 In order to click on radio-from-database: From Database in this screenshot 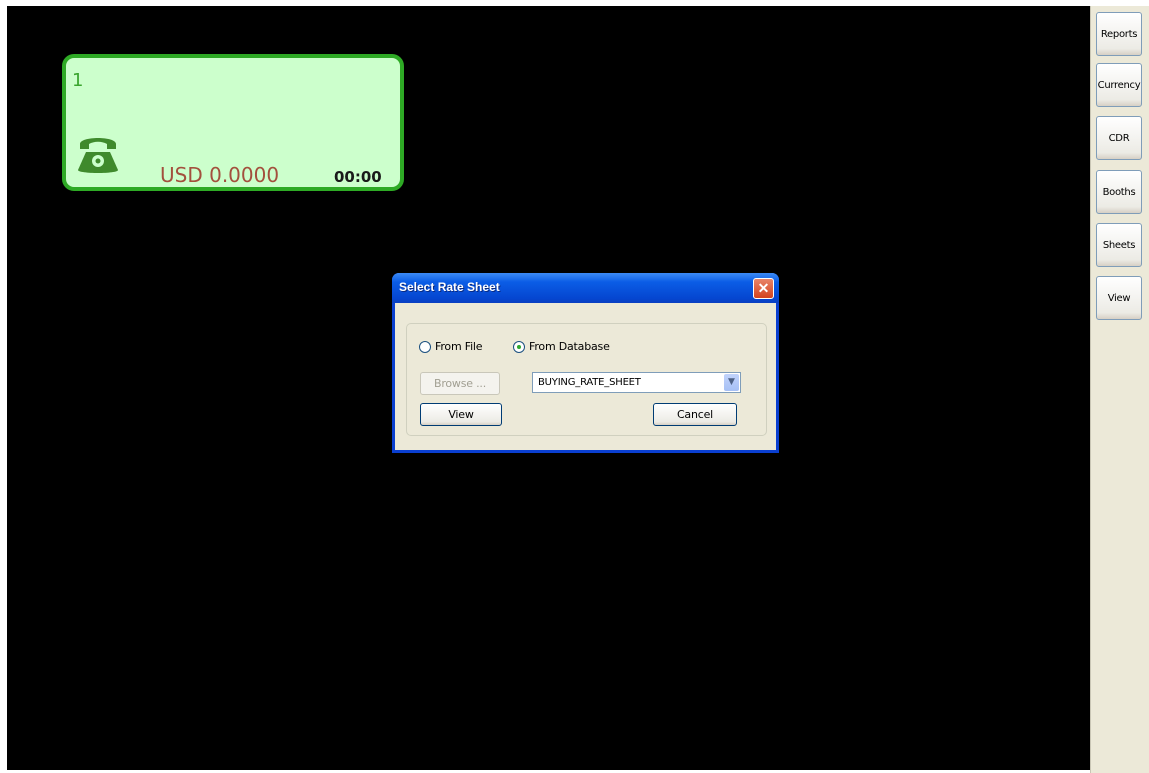, I will do `click(561, 346)`.